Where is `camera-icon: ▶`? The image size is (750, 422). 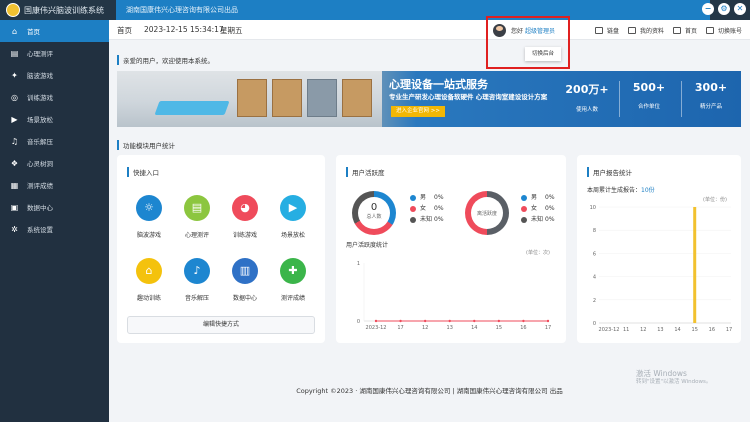
camera-icon: ▶ is located at coordinates (293, 208).